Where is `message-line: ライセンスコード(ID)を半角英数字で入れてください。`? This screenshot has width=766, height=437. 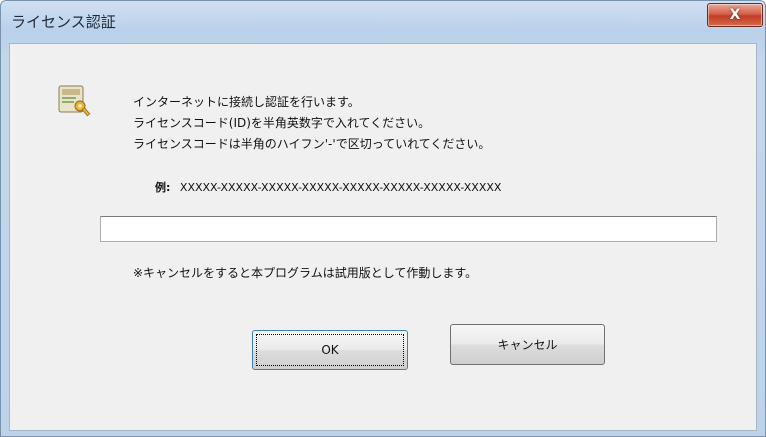 message-line: ライセンスコード(ID)を半角英数字で入れてください。 is located at coordinates (282, 123).